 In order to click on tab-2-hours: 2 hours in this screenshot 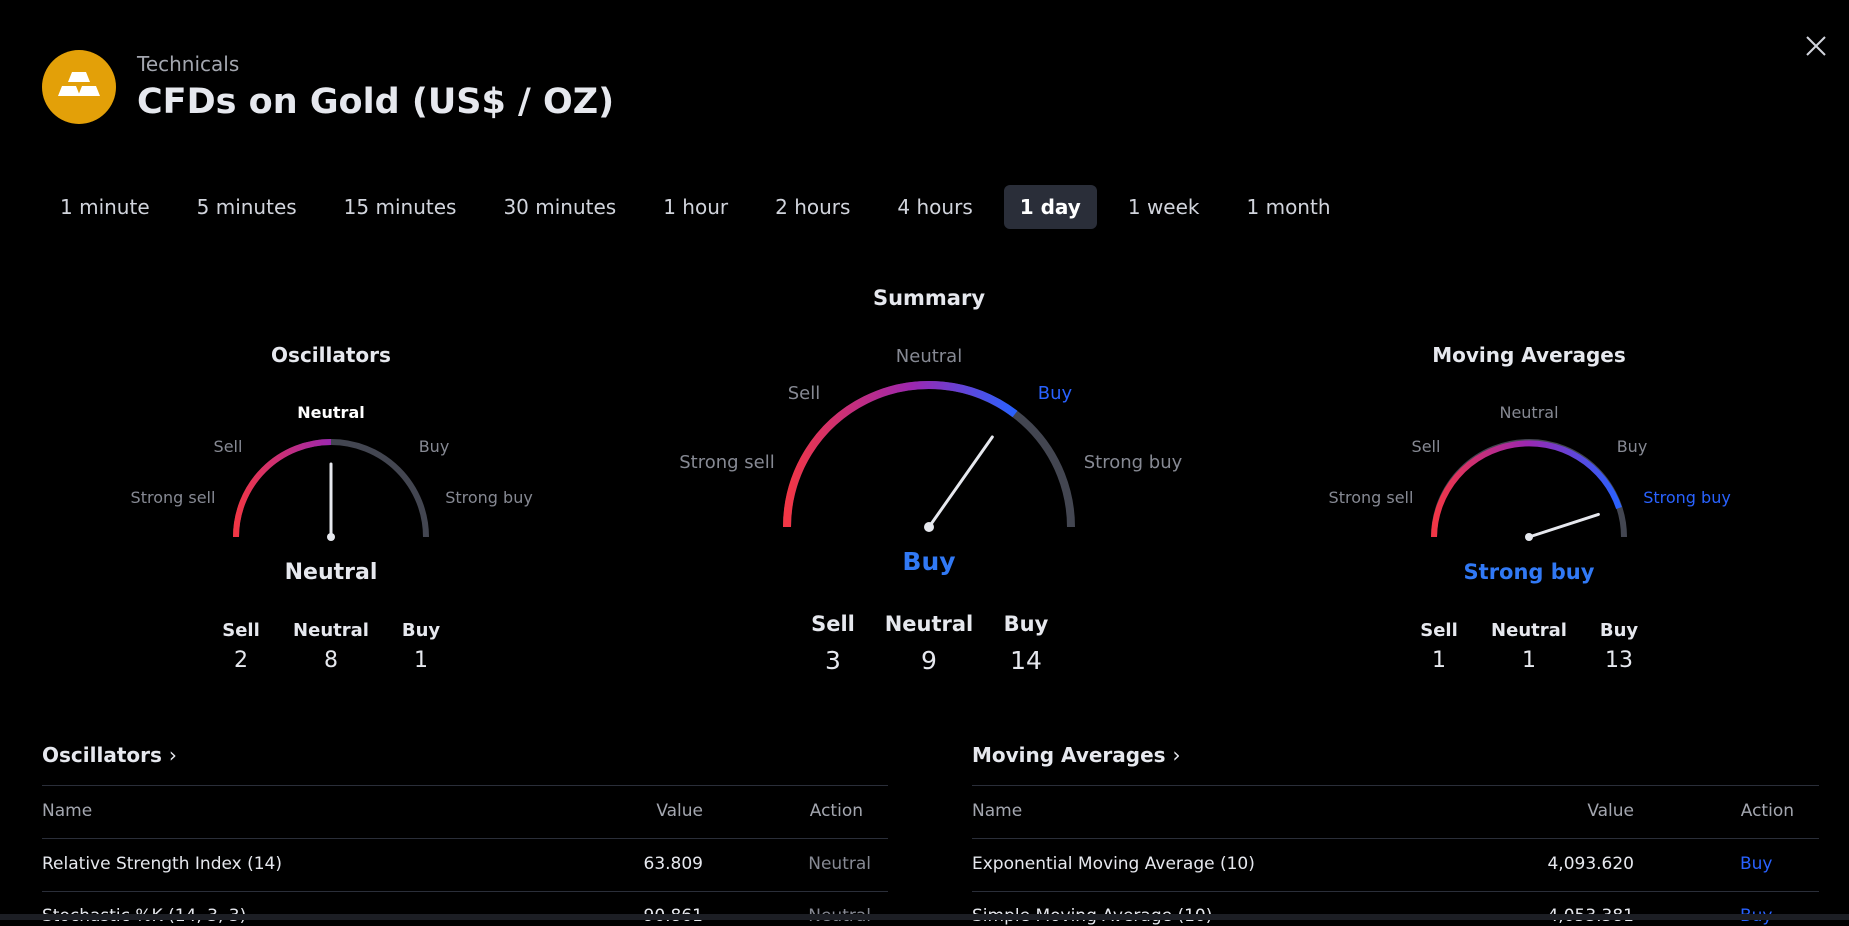, I will do `click(812, 207)`.